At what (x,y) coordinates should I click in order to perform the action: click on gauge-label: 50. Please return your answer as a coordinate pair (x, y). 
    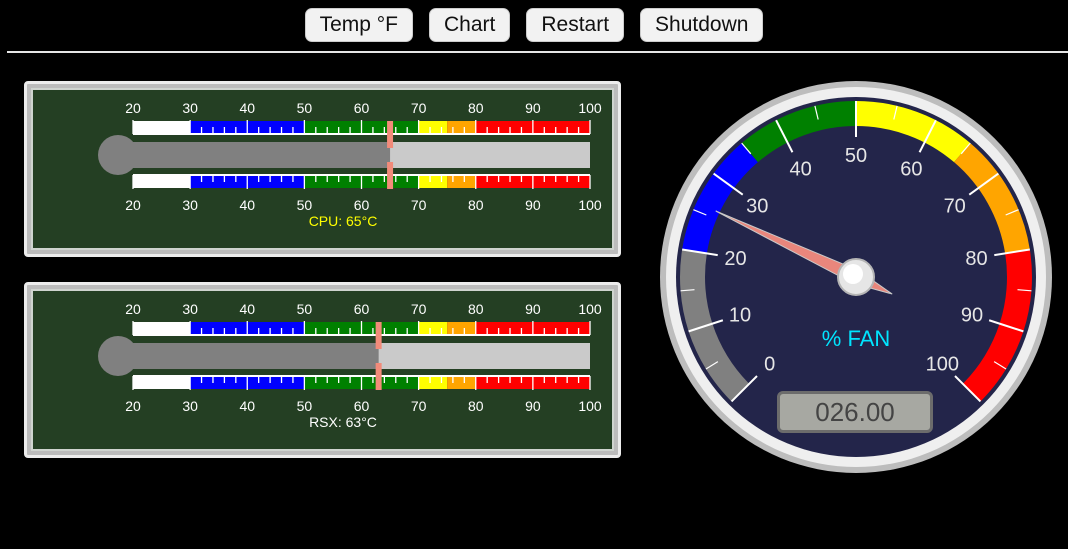
    Looking at the image, I should click on (856, 156).